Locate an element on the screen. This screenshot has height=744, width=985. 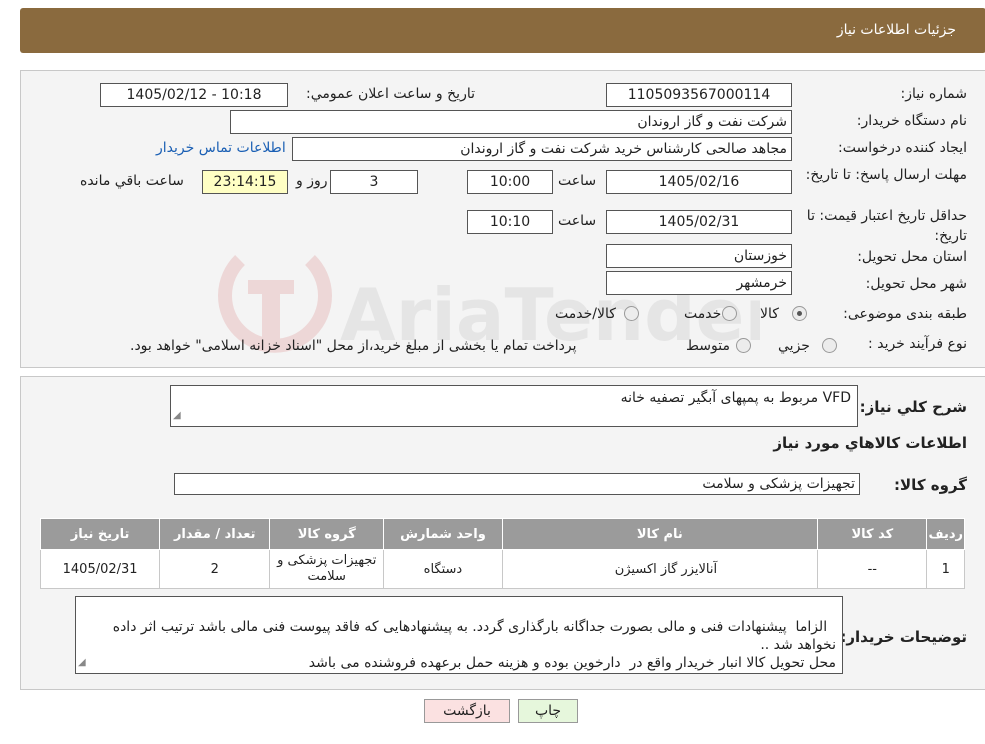
col-header-date: تاريخ نياز is located at coordinates (100, 534).